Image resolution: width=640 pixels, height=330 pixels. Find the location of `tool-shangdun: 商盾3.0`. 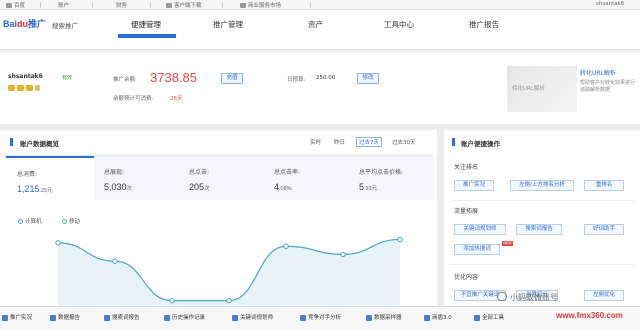

tool-shangdun: 商盾3.0 is located at coordinates (438, 317).